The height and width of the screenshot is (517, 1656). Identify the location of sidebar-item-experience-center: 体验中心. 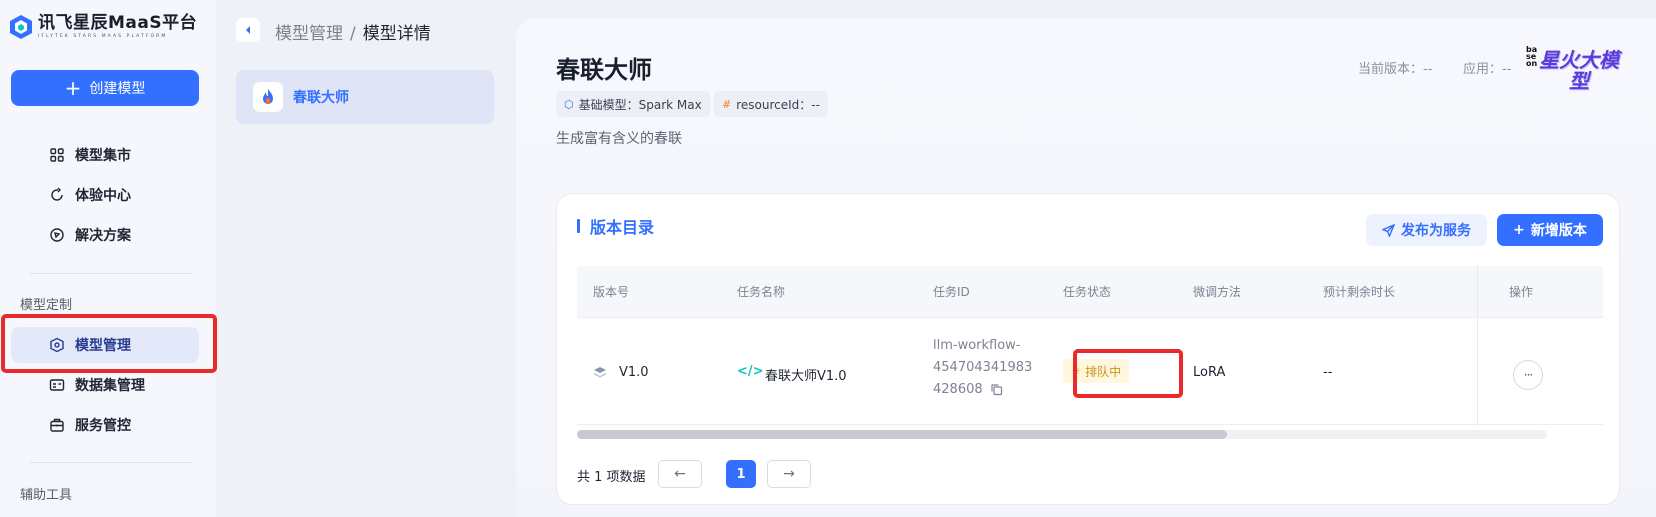
(105, 195).